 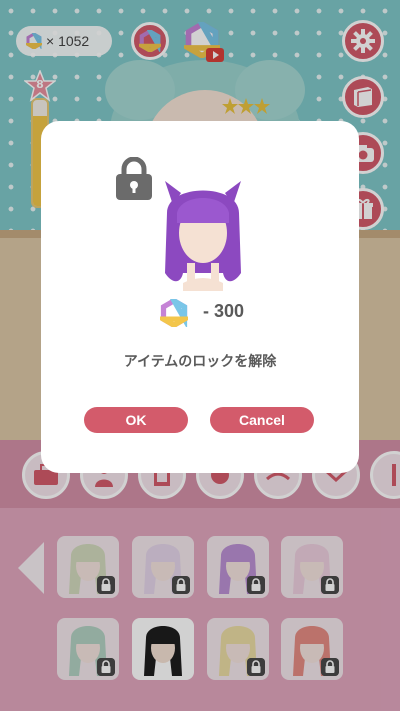 I want to click on gem-icon, so click(x=174, y=313).